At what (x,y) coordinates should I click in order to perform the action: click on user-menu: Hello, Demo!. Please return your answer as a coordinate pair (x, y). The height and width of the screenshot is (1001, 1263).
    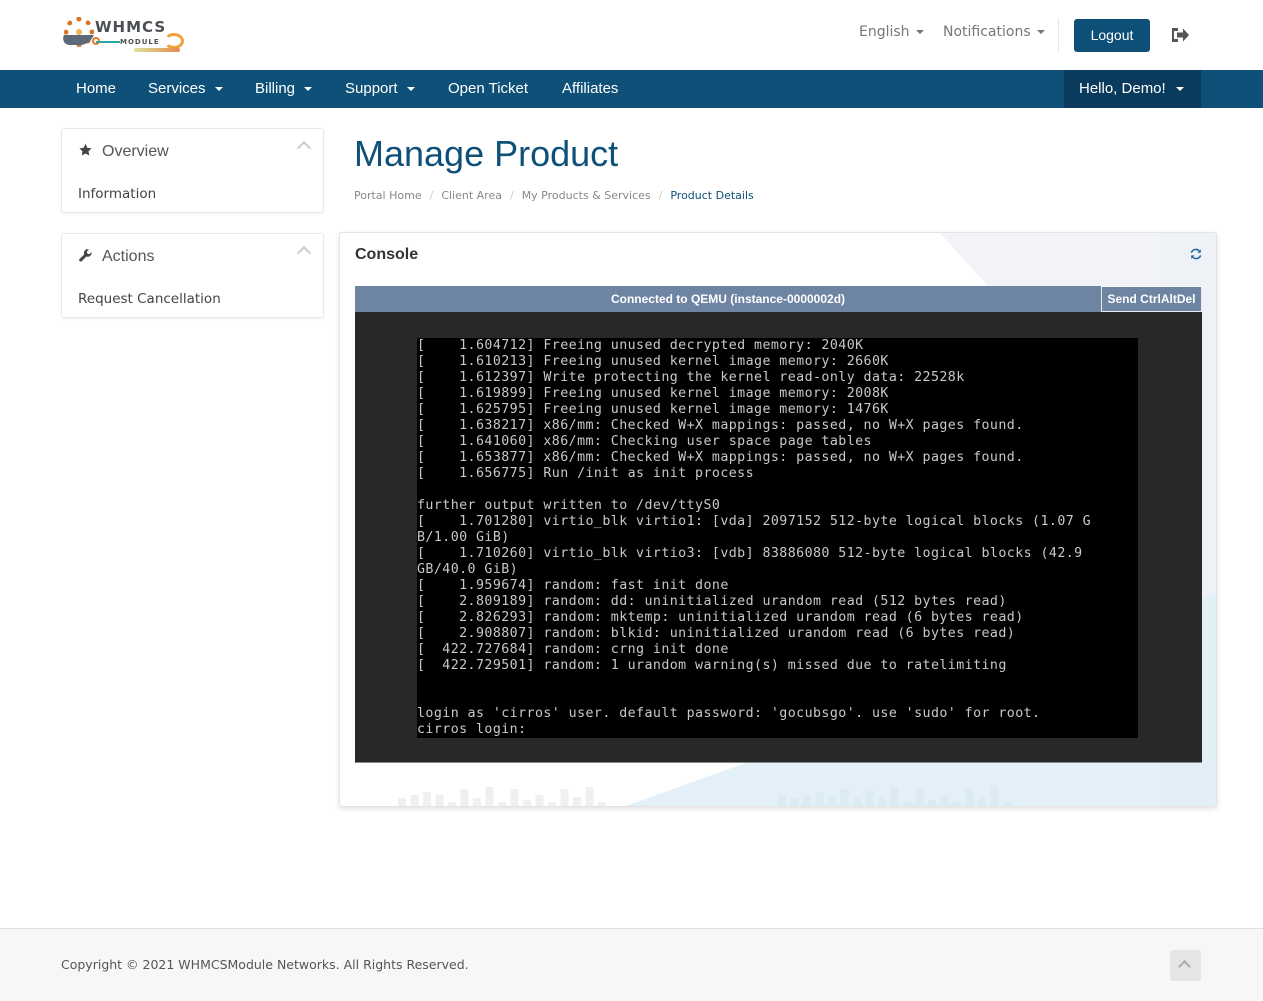
    Looking at the image, I should click on (1132, 89).